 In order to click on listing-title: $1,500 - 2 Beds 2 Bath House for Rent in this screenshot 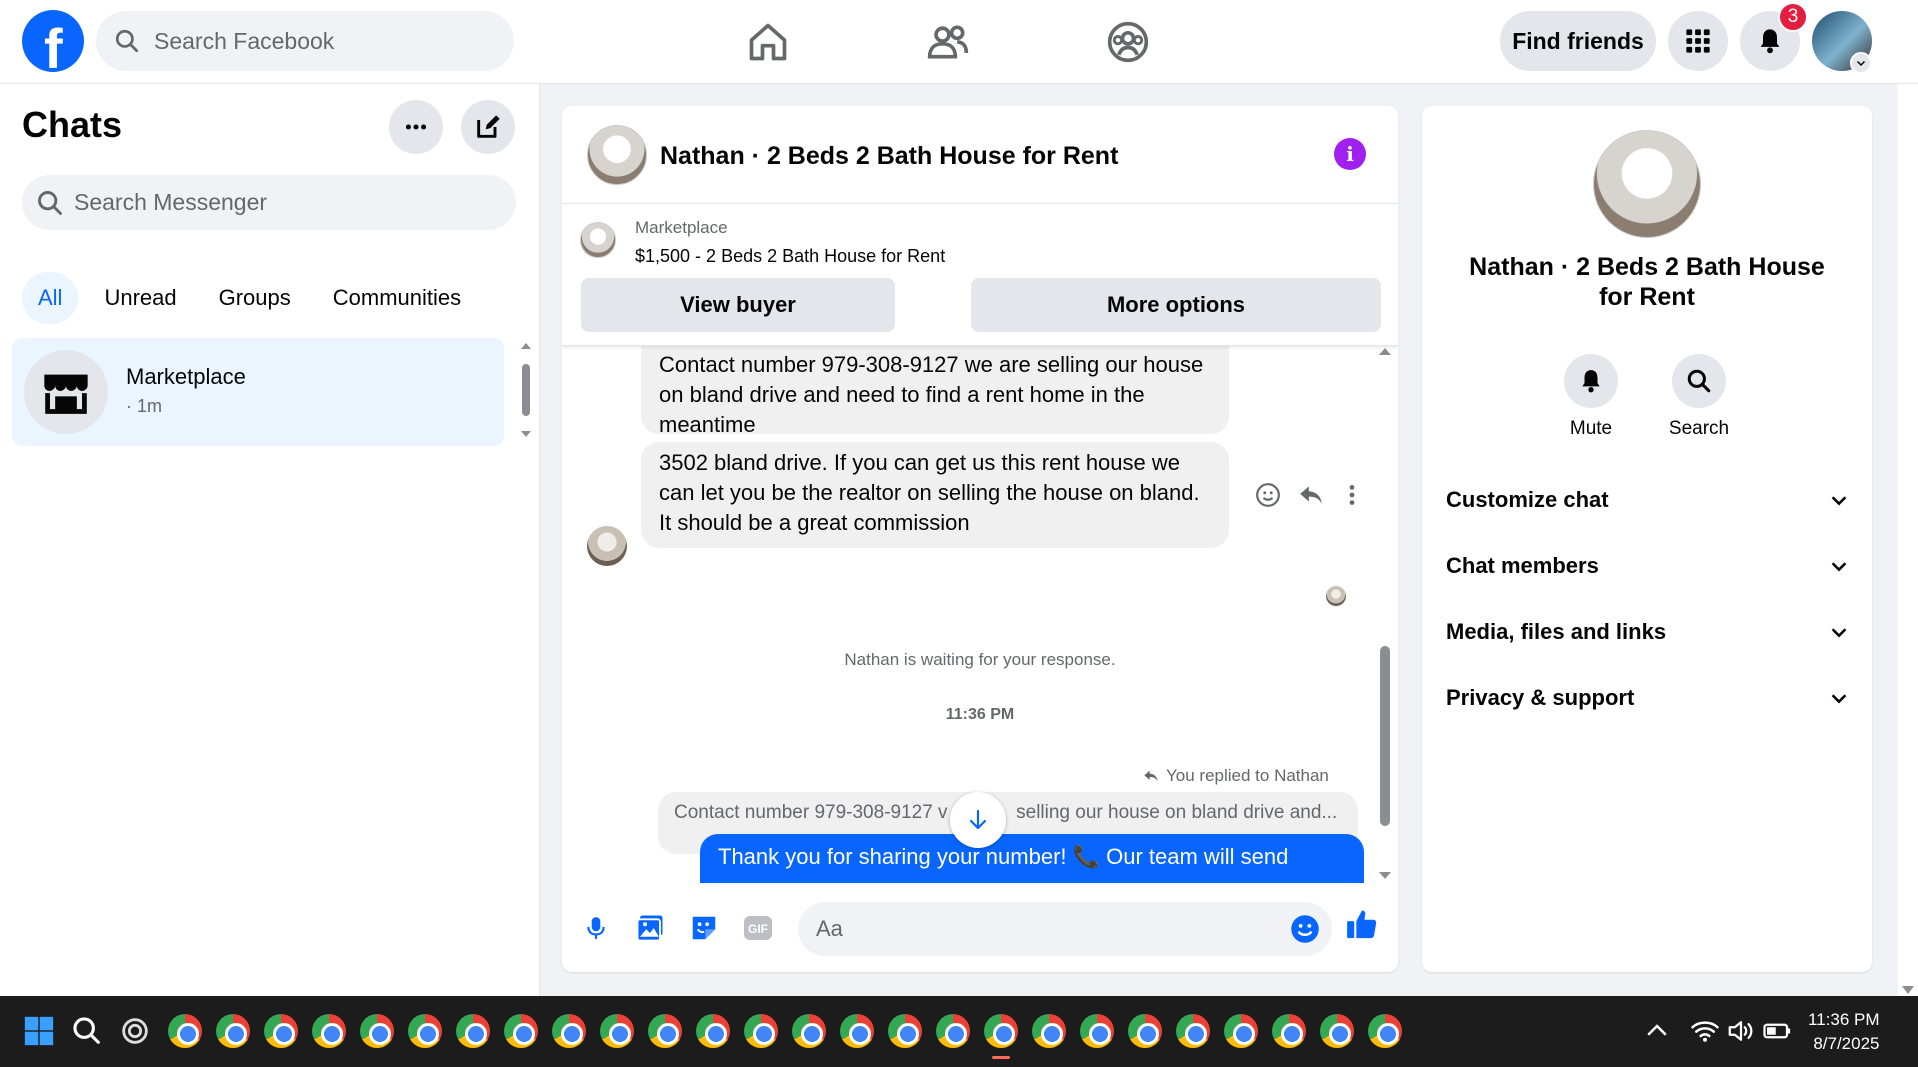, I will do `click(790, 256)`.